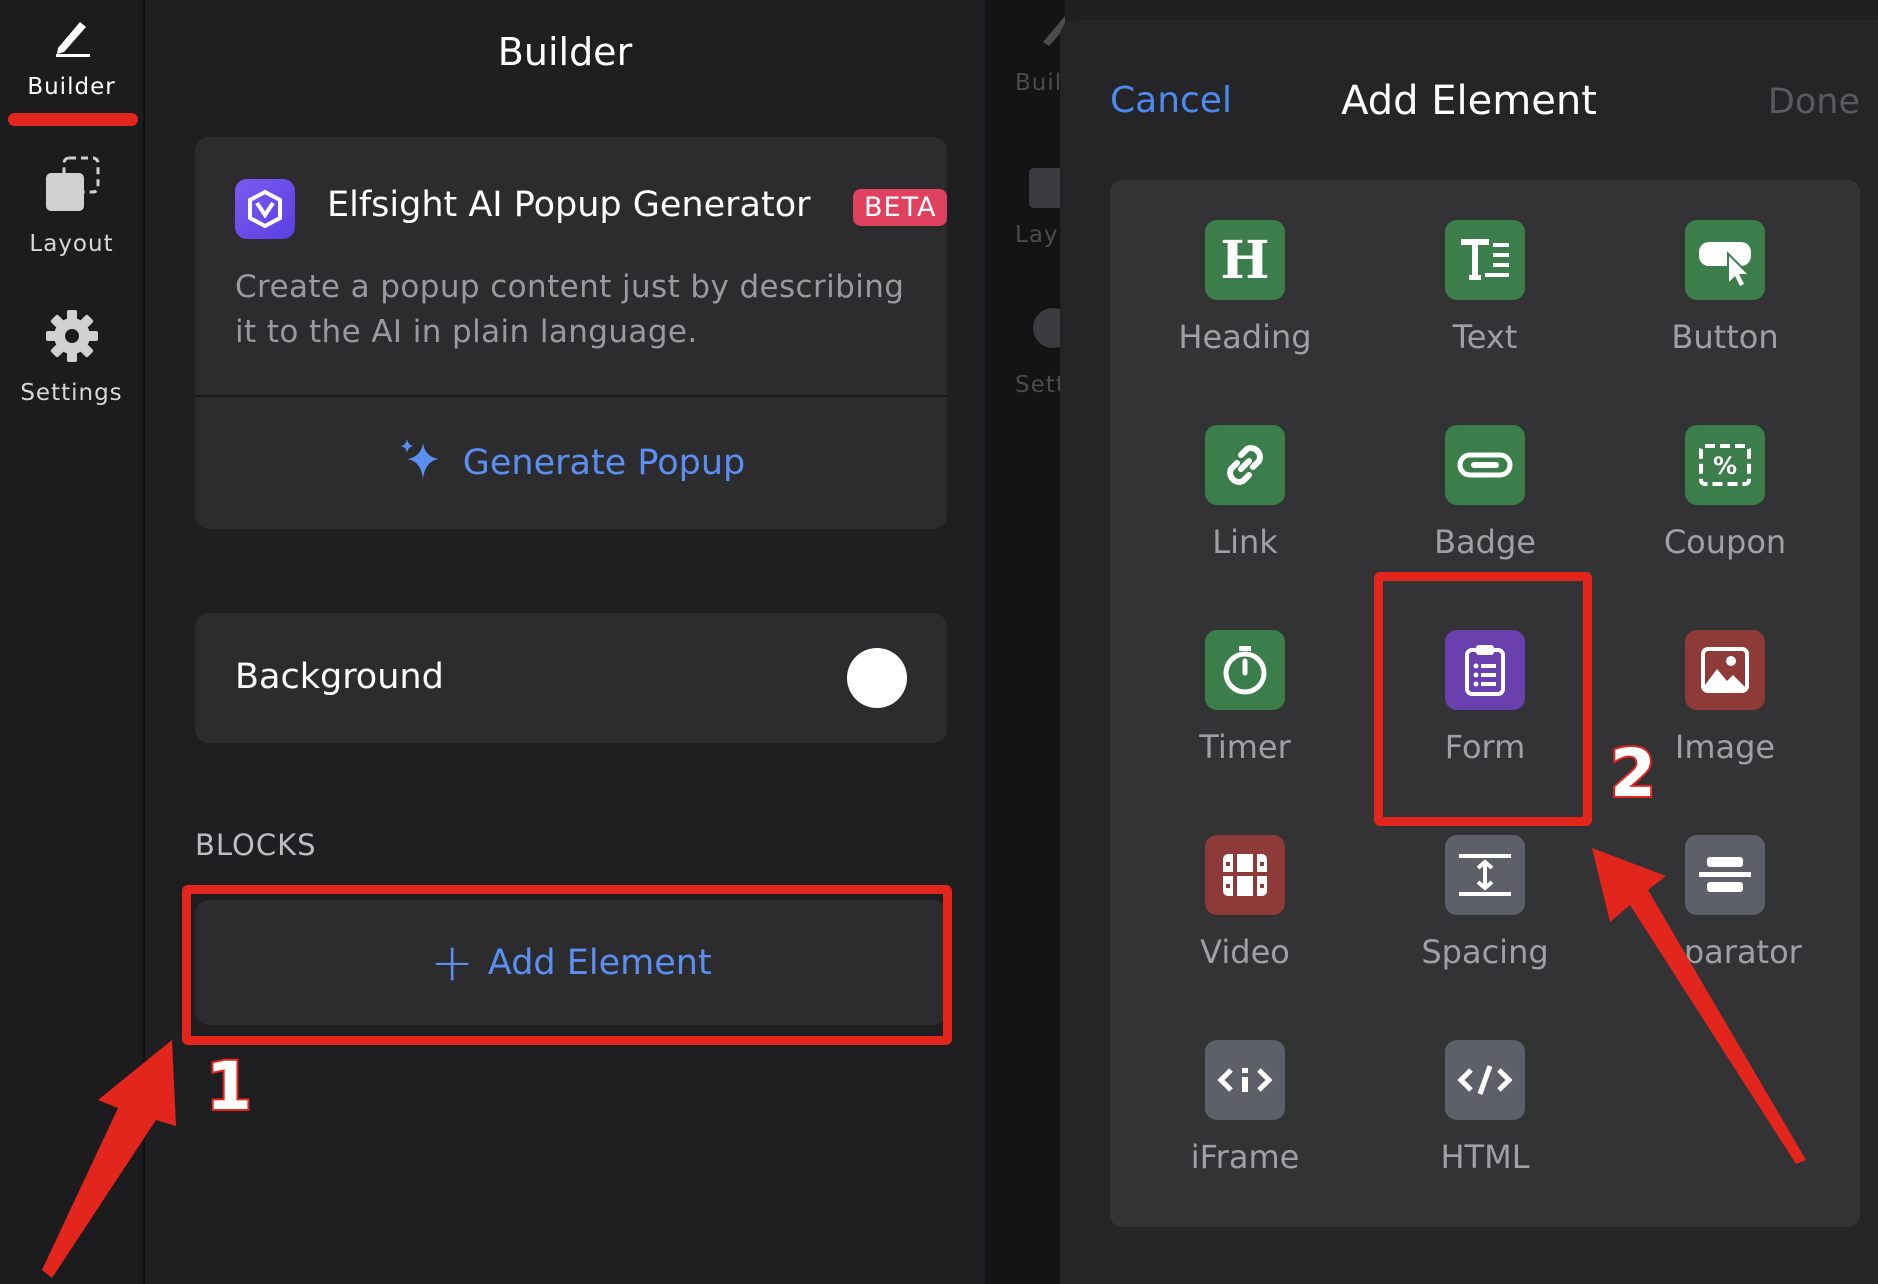  Describe the element at coordinates (1725, 670) in the screenshot. I see `image-icon` at that location.